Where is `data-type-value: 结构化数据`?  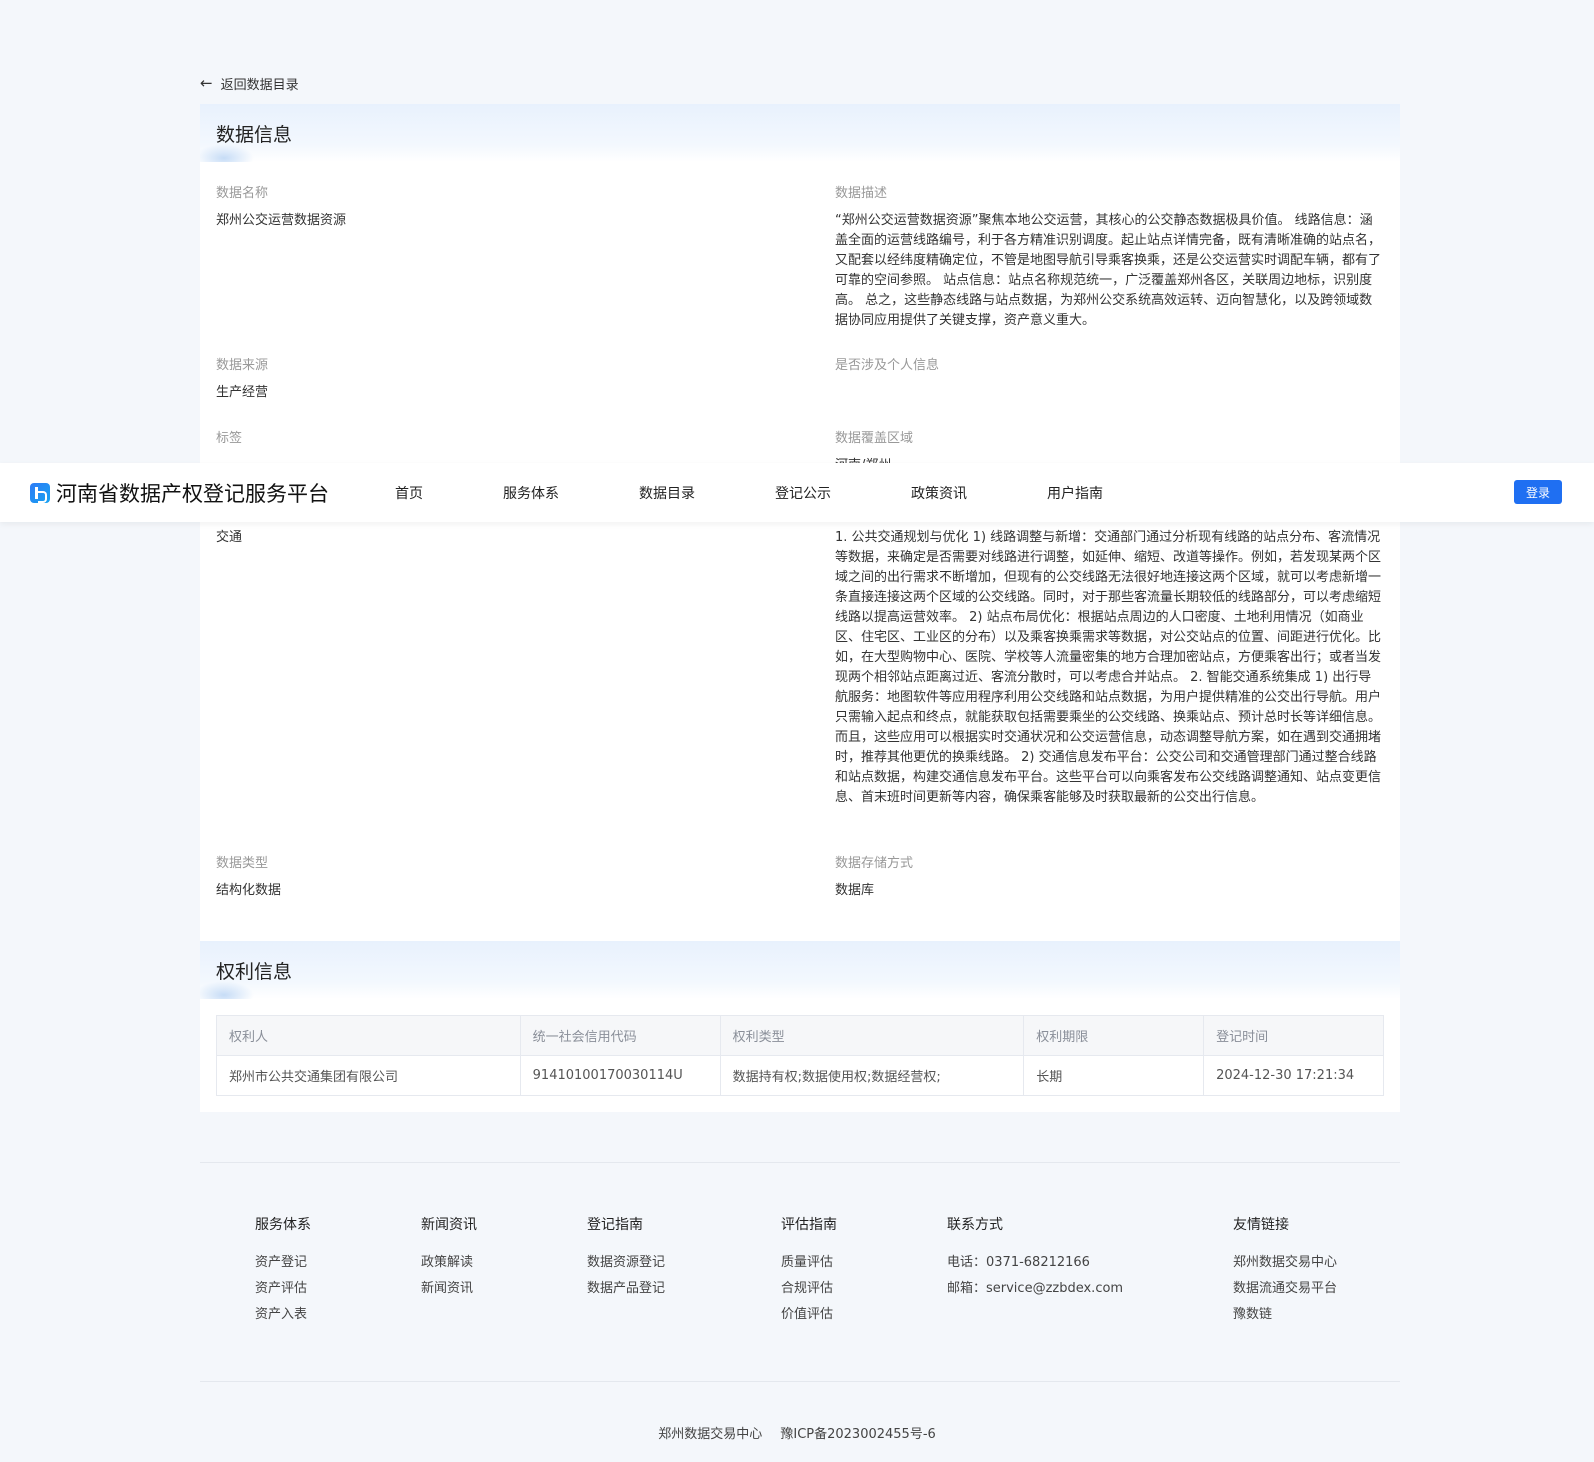 data-type-value: 结构化数据 is located at coordinates (249, 890).